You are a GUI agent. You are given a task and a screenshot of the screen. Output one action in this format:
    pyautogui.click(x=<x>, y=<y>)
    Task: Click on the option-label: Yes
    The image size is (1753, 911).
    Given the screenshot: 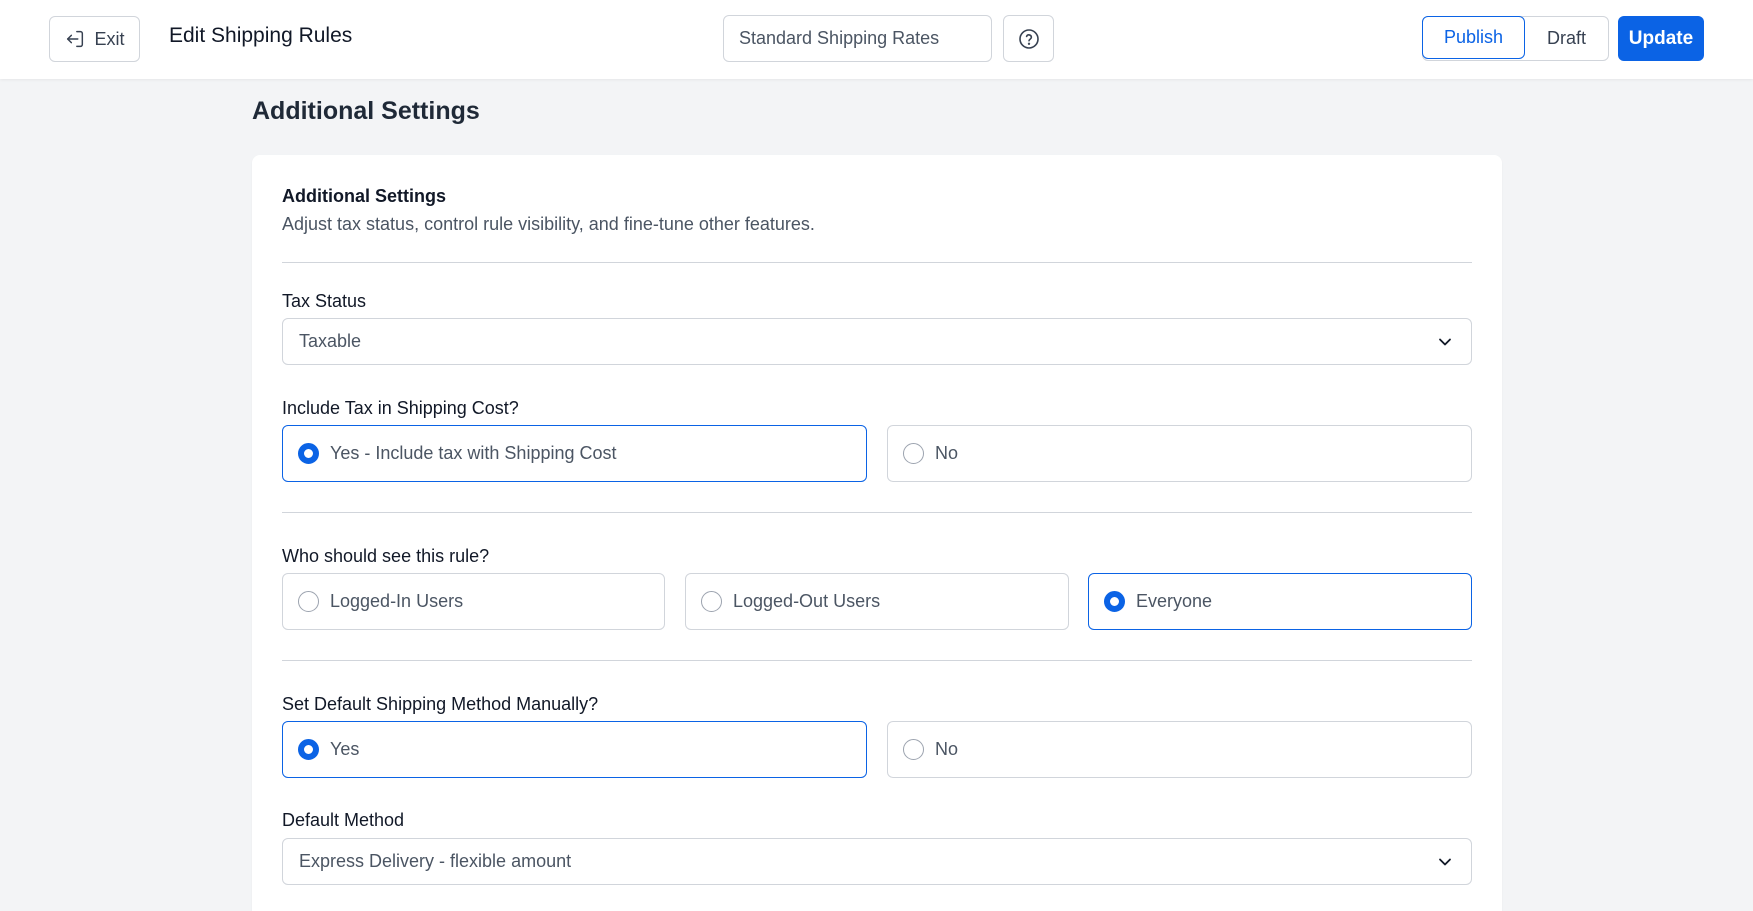 What is the action you would take?
    pyautogui.click(x=345, y=749)
    